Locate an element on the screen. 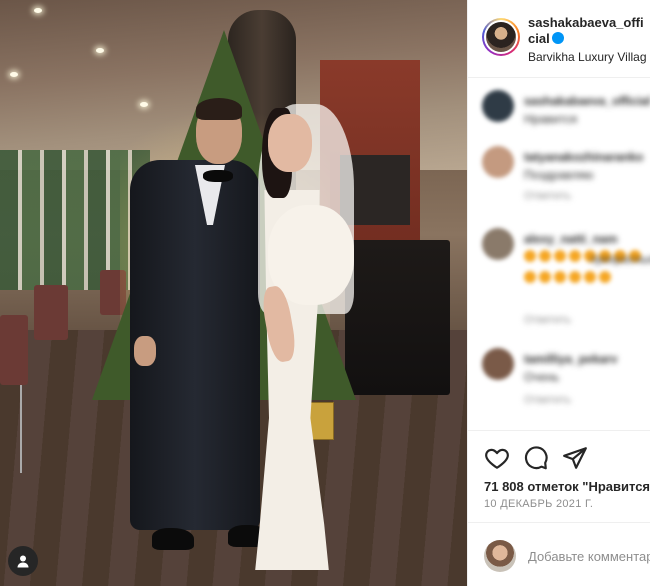 The image size is (650, 586). comment-username: sashakabaeva_official is located at coordinates (587, 101).